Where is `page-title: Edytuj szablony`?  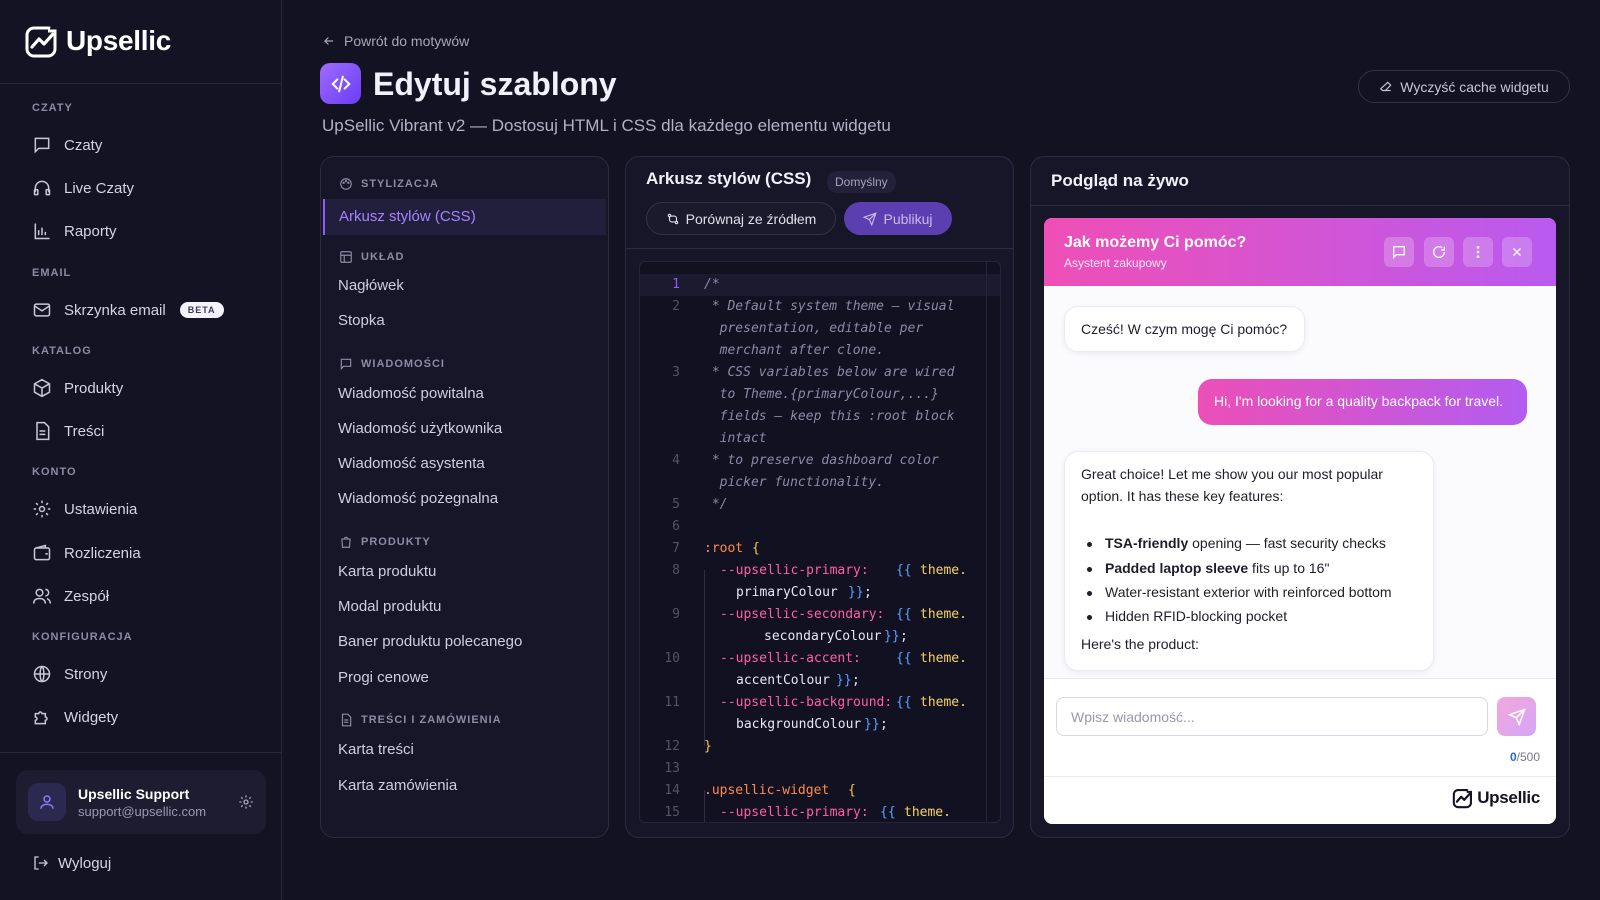 page-title: Edytuj szablony is located at coordinates (495, 84).